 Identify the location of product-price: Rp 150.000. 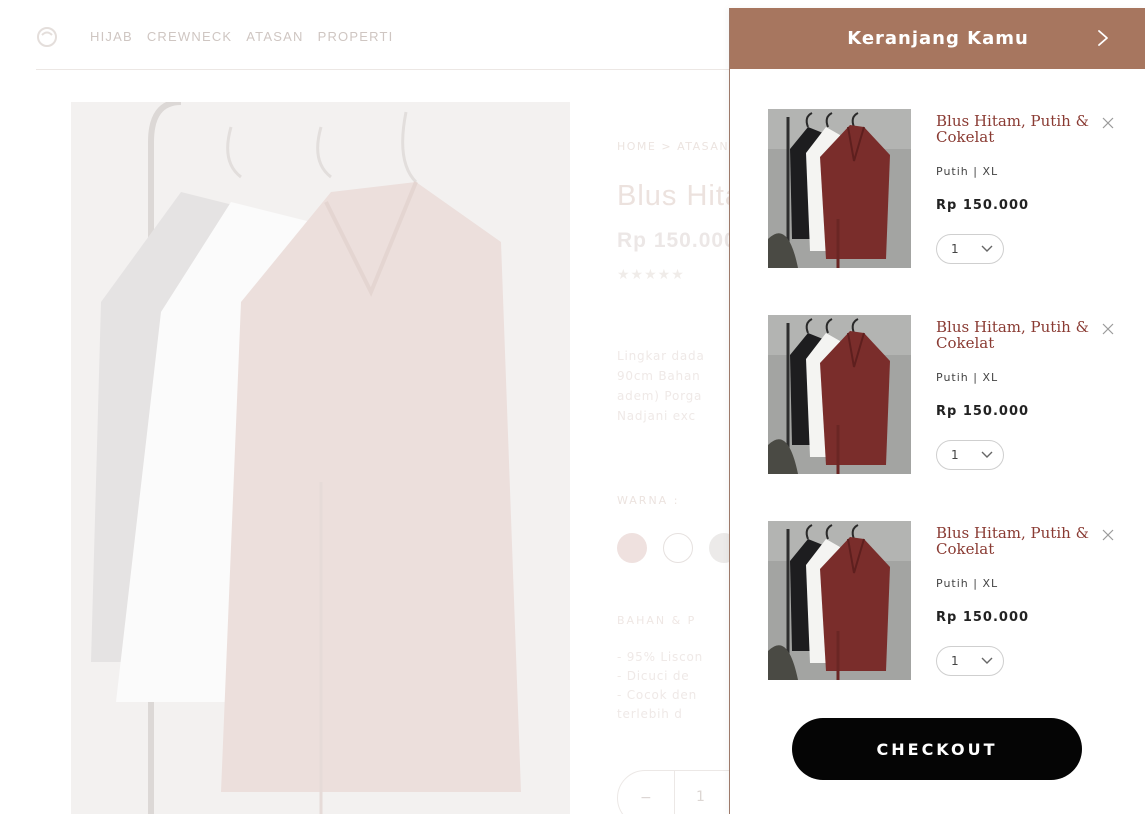
(677, 240).